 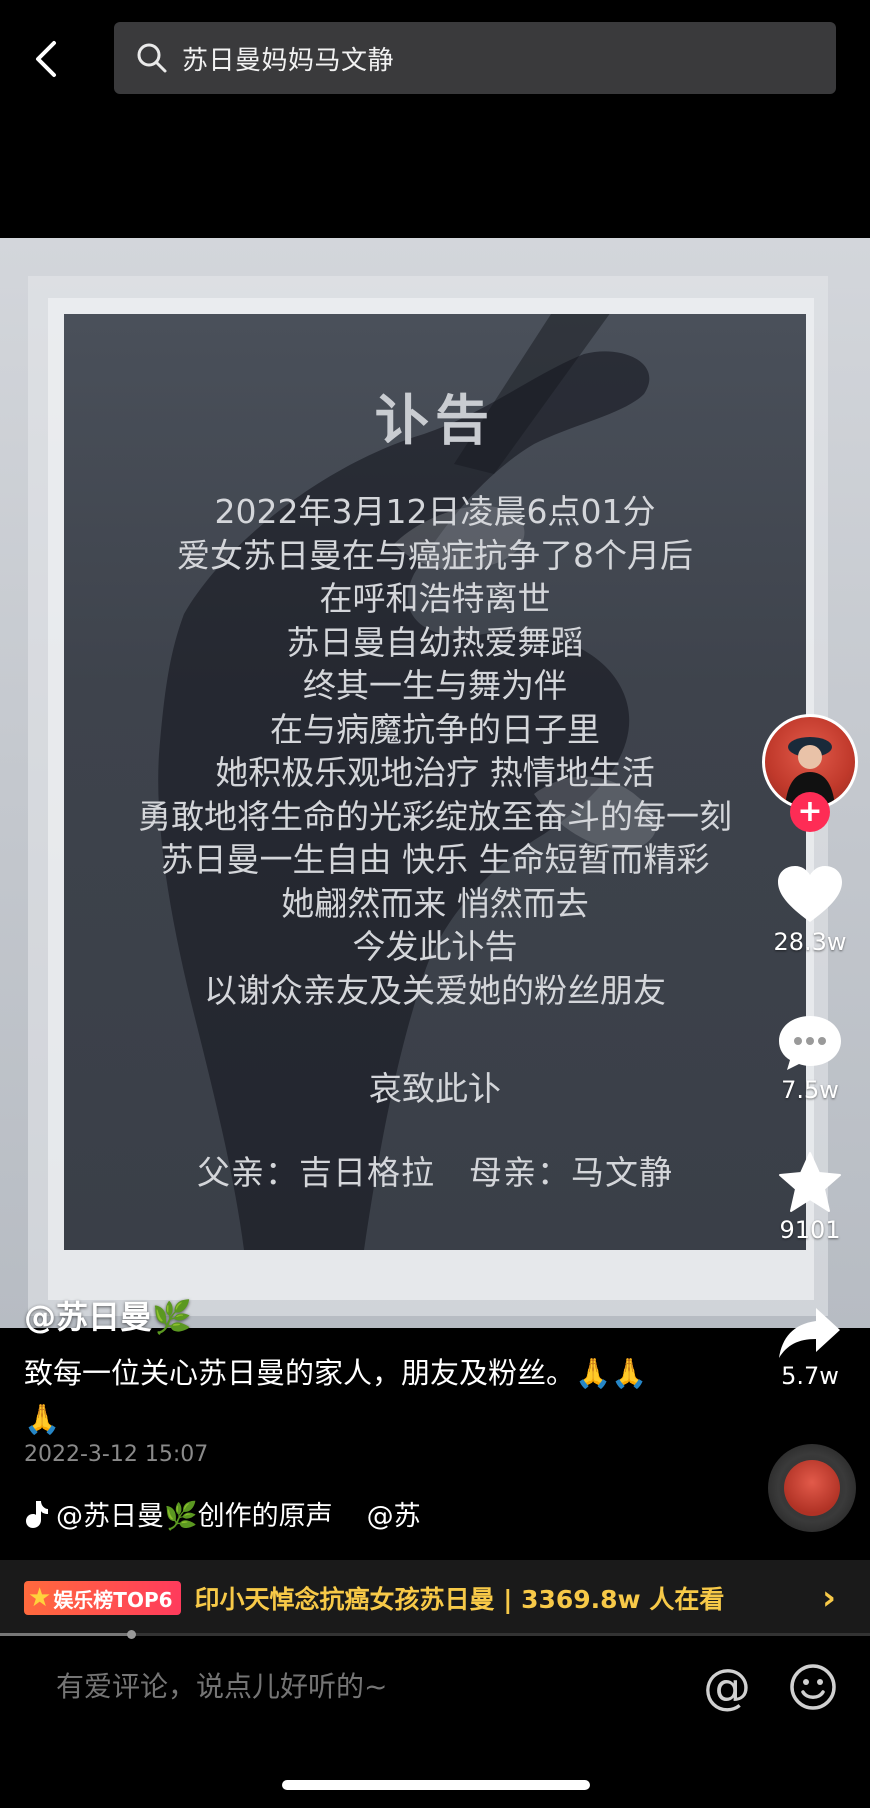 I want to click on notice-line: 以谢众亲友及关爱她的粉丝朋友, so click(x=435, y=990).